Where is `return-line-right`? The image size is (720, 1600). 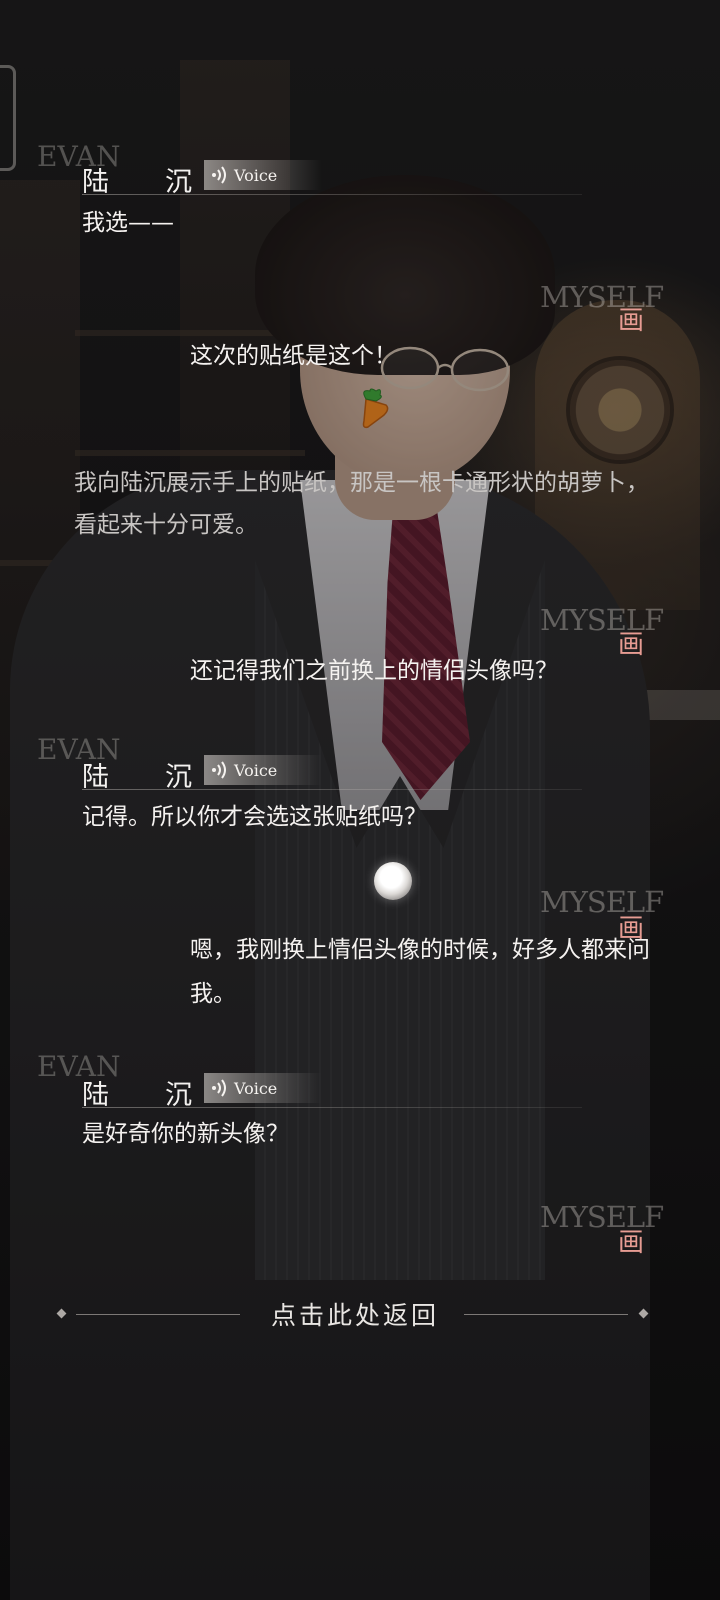 return-line-right is located at coordinates (546, 1314).